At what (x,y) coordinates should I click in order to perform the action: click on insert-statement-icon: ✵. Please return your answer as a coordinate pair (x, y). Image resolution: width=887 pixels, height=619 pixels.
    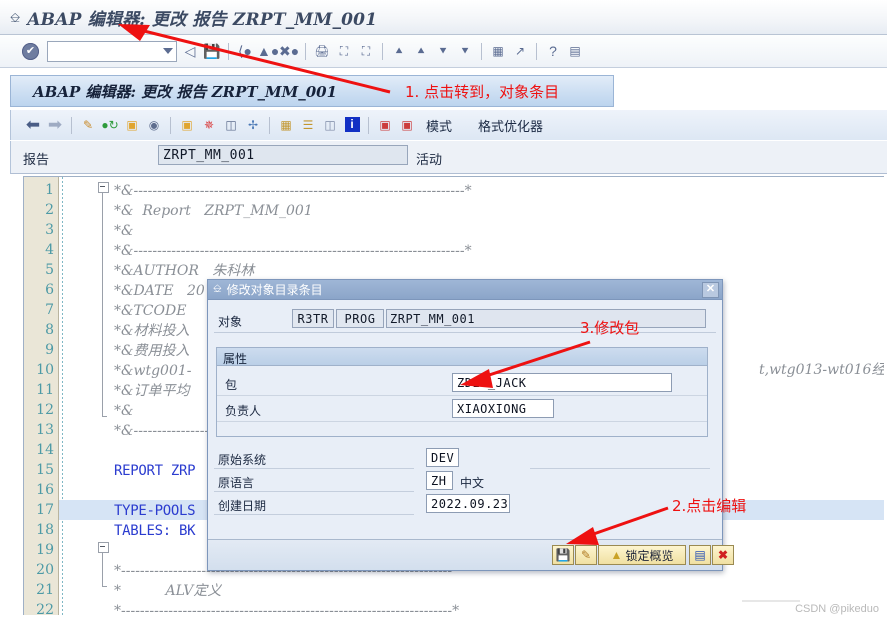
    Looking at the image, I should click on (209, 125).